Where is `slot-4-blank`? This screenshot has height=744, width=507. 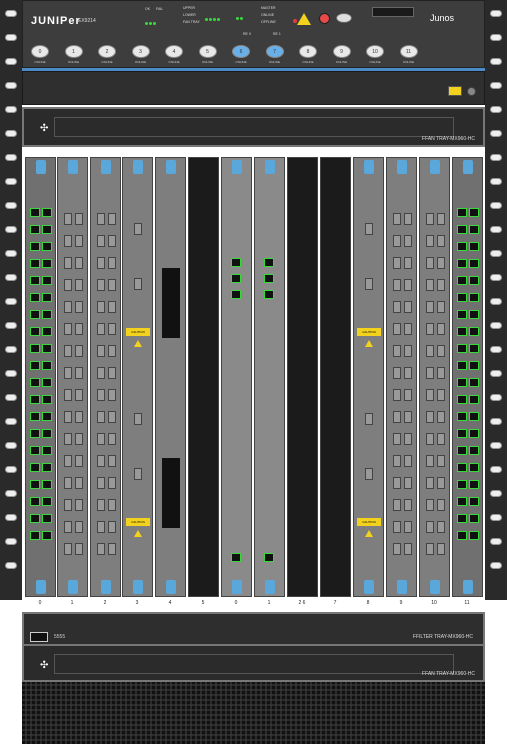
slot-4-blank is located at coordinates (170, 377).